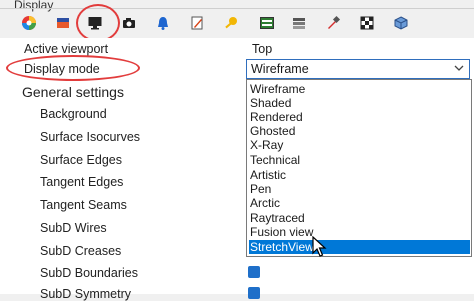  I want to click on bell-icon, so click(163, 23).